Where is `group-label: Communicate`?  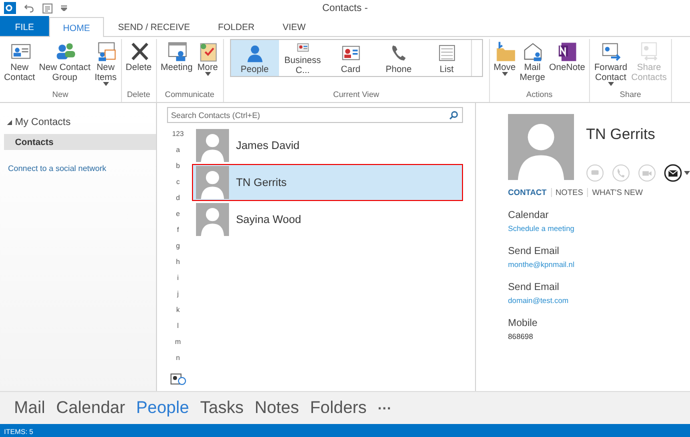 group-label: Communicate is located at coordinates (189, 94).